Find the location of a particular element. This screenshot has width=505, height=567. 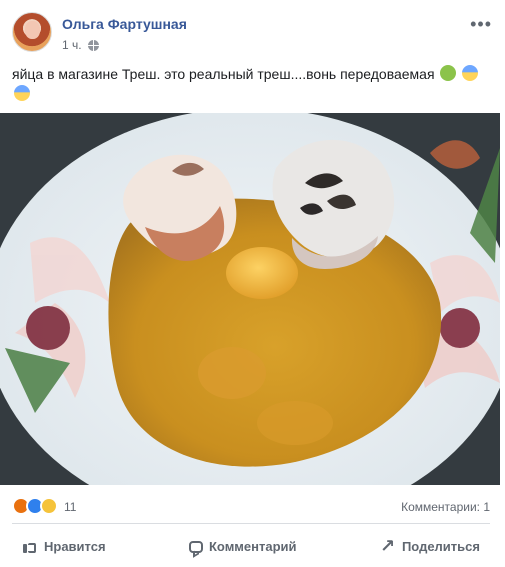

thumbs-up-icon is located at coordinates (30, 546).